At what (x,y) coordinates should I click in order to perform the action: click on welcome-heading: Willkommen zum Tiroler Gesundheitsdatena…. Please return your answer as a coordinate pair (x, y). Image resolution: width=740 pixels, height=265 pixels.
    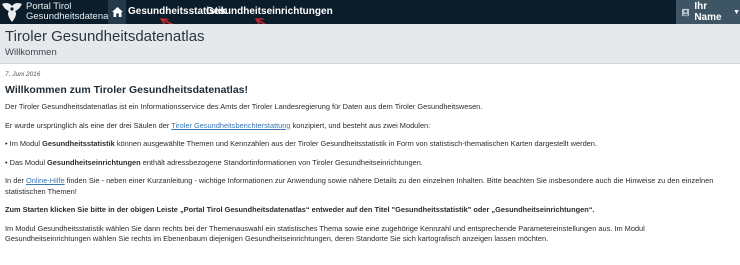
    Looking at the image, I should click on (127, 90).